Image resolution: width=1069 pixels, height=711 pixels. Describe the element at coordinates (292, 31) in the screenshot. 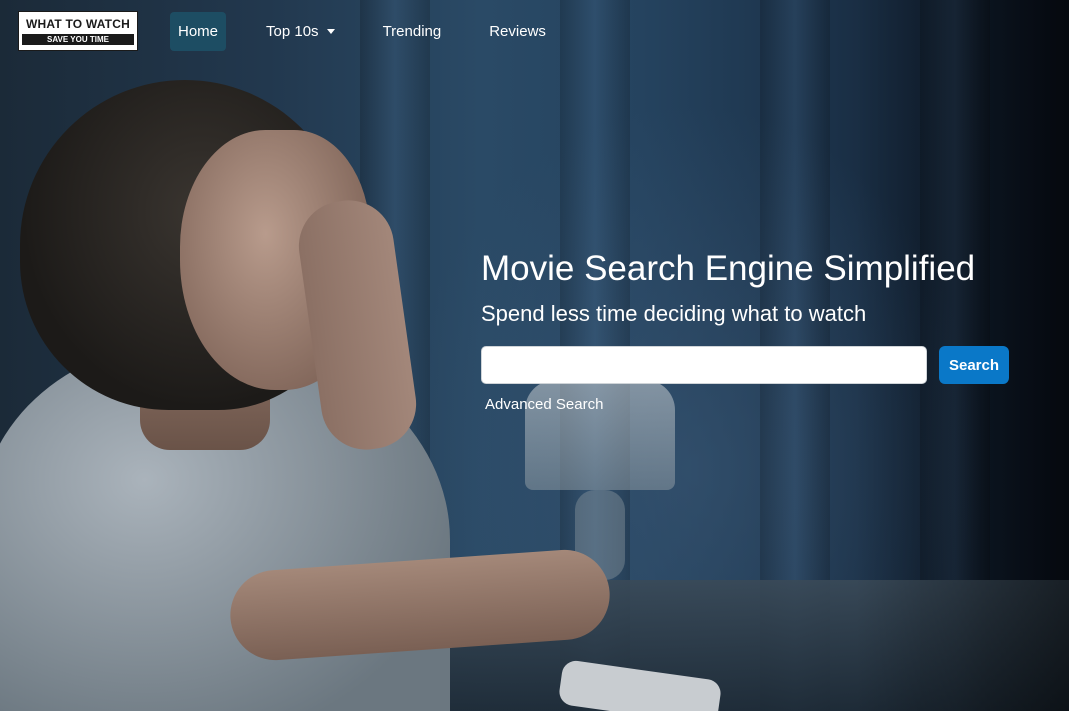

I see `nav-top10s-label: Top 10s` at that location.